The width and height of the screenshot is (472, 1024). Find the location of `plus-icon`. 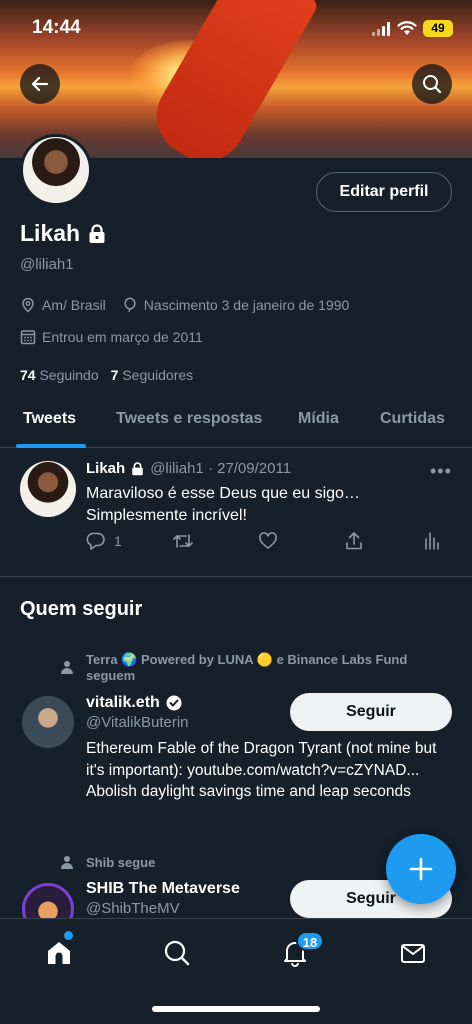

plus-icon is located at coordinates (421, 869).